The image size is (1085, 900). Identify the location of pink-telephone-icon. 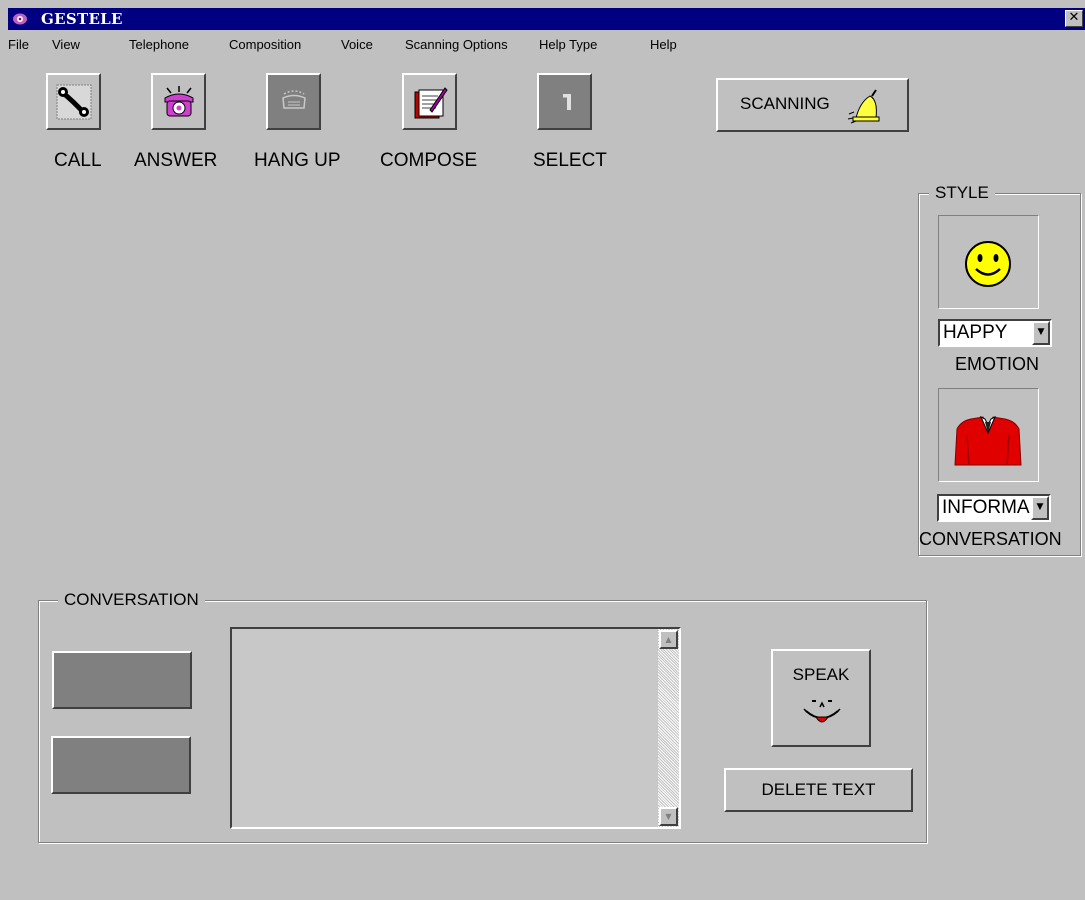
(179, 101).